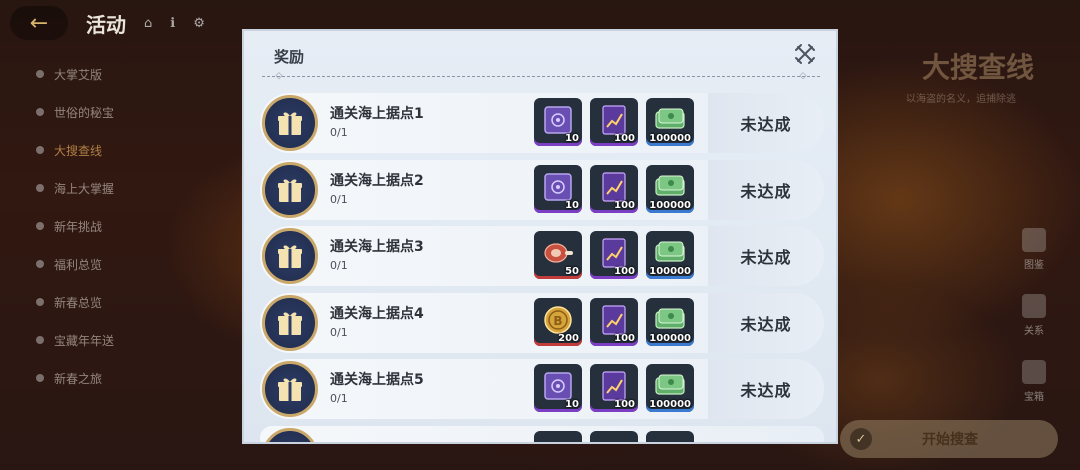 The width and height of the screenshot is (1080, 470). Describe the element at coordinates (1034, 257) in the screenshot. I see `codex-button: 图鉴` at that location.